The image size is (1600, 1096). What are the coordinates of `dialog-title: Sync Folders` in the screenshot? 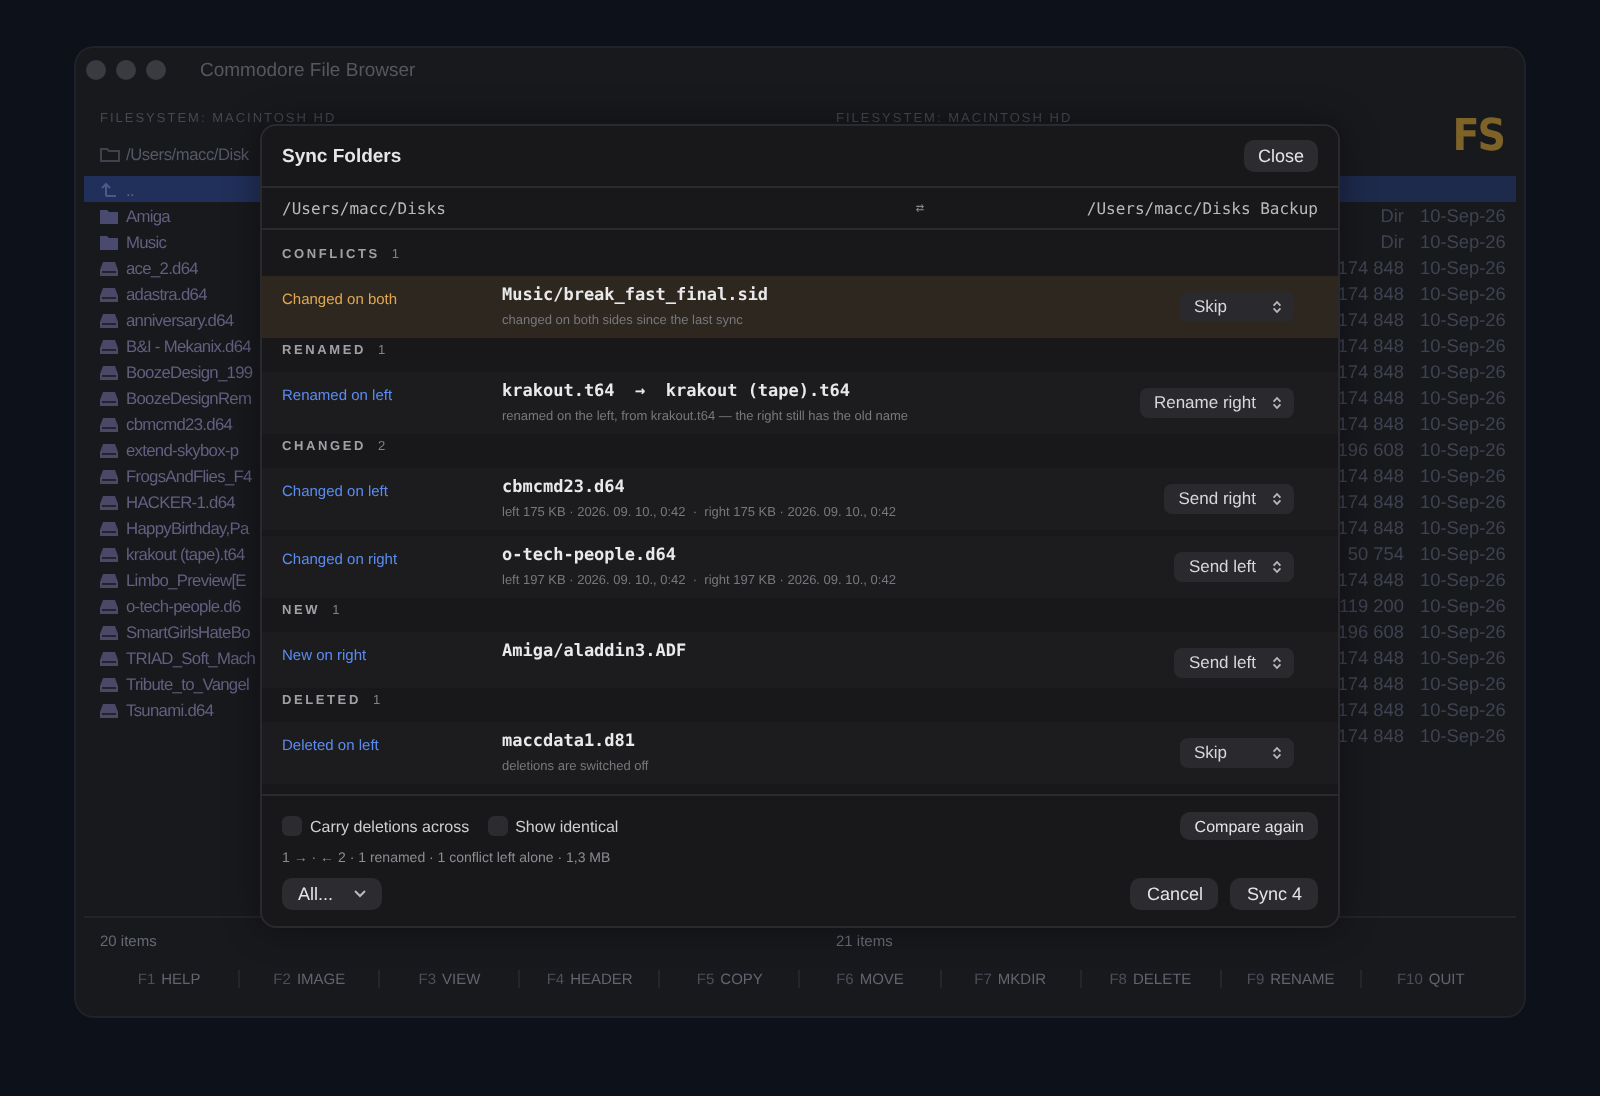 It's located at (342, 156).